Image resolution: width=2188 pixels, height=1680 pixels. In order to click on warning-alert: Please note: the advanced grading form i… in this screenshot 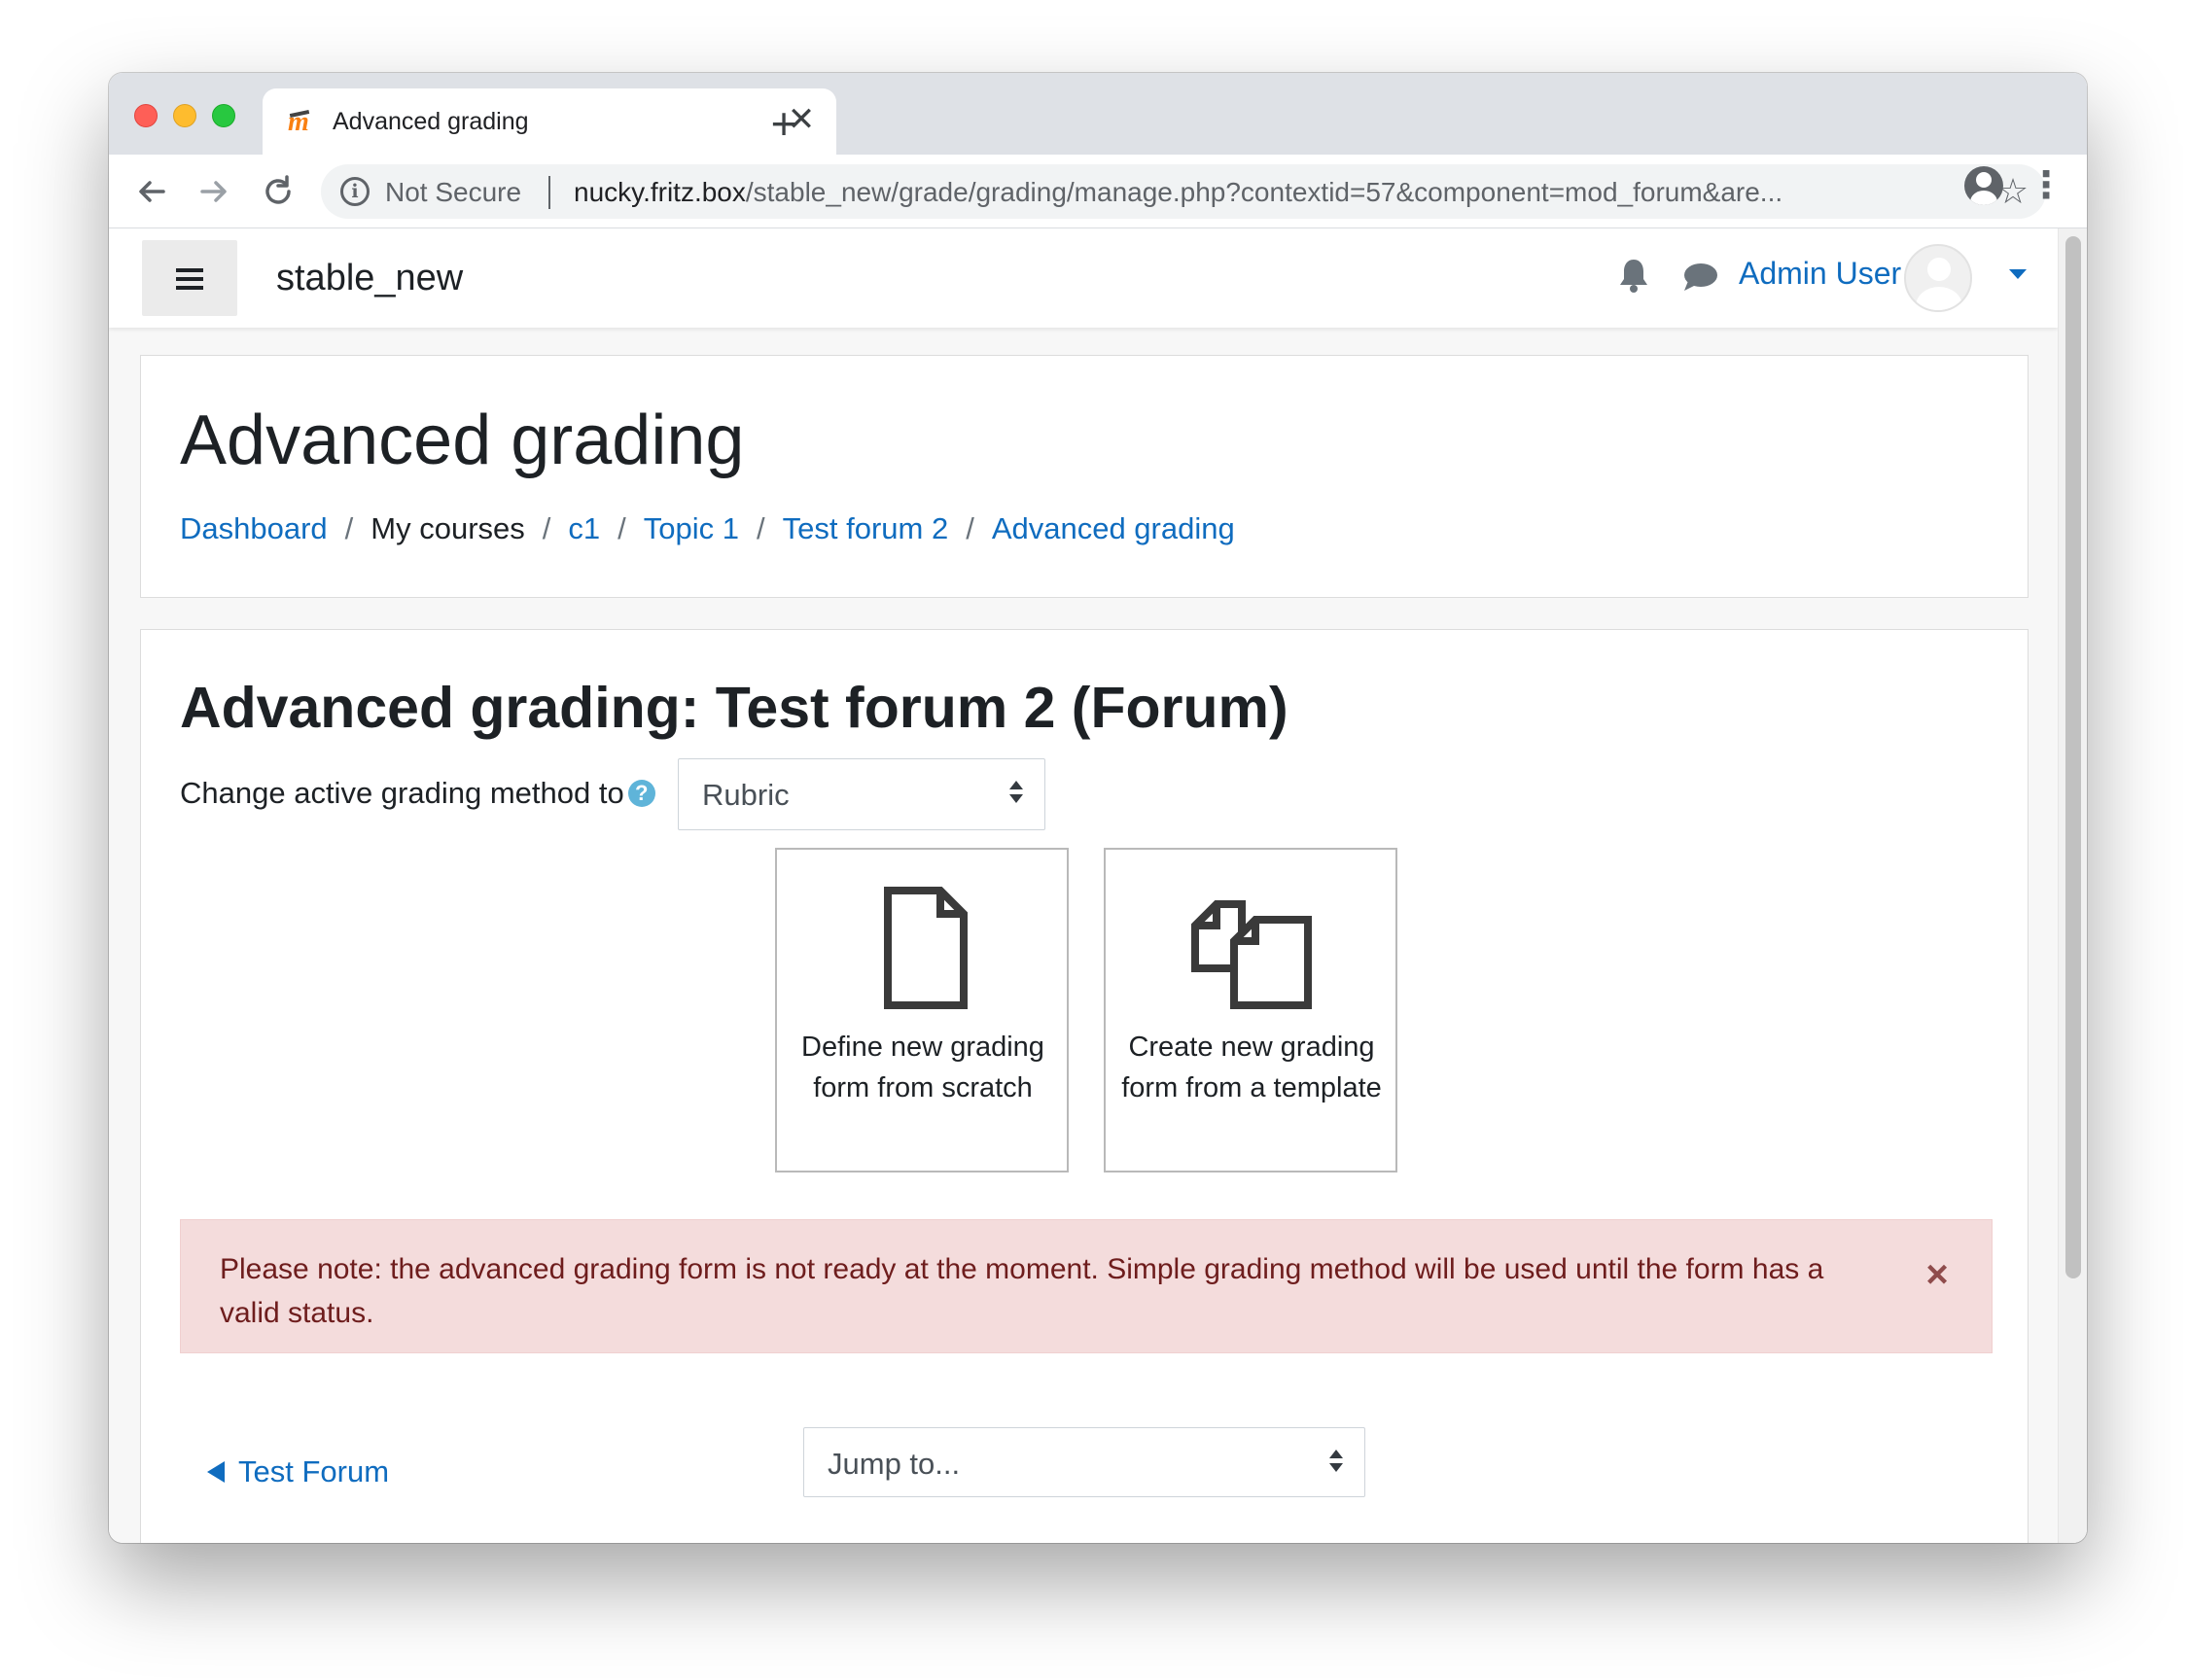, I will do `click(1086, 1286)`.